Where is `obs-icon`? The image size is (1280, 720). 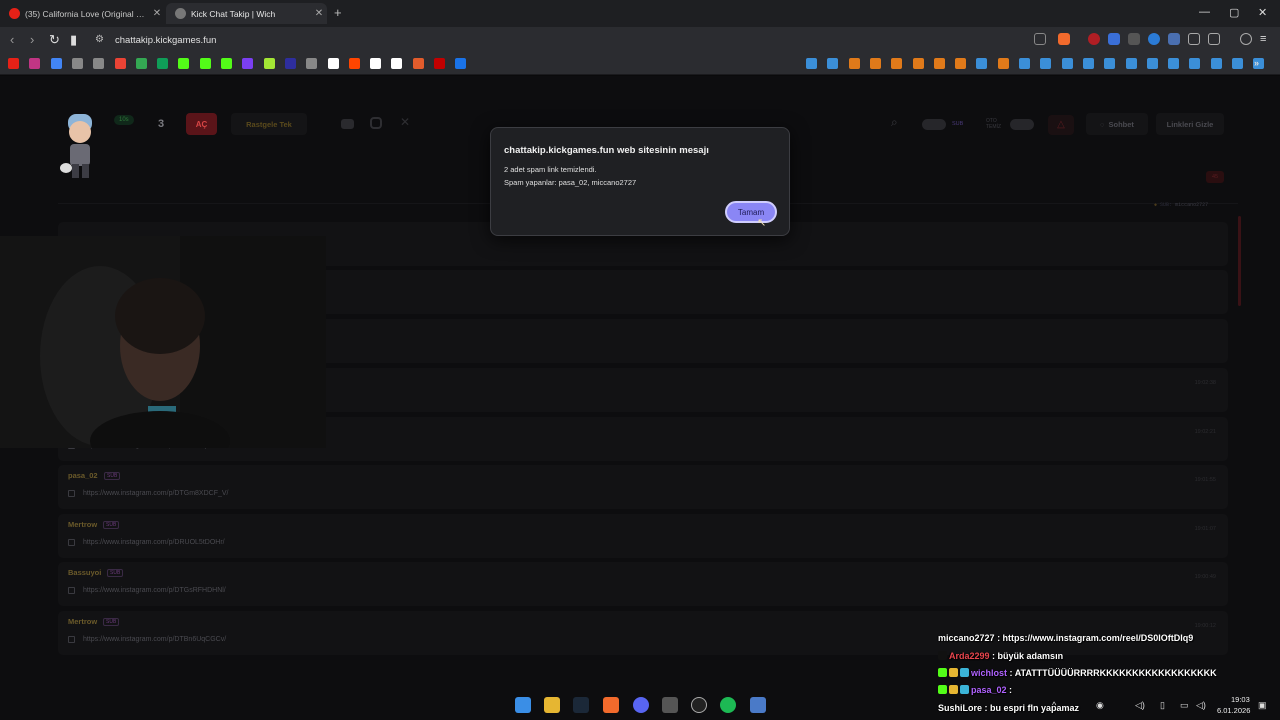
obs-icon is located at coordinates (699, 705).